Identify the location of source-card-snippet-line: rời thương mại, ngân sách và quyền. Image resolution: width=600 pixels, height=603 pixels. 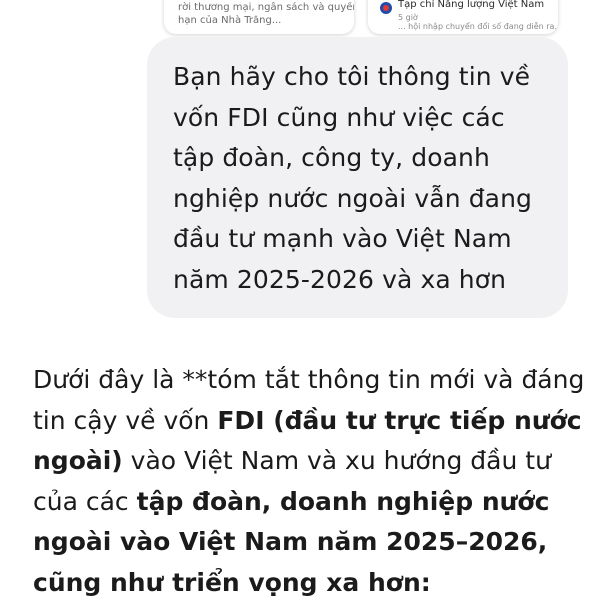
(266, 7).